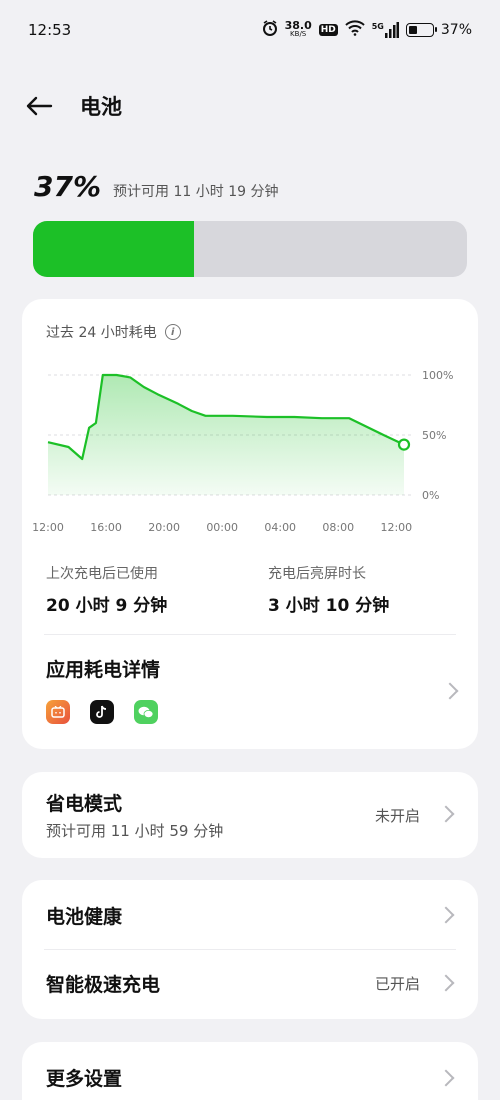  I want to click on battery-estimate: 预计可用 11 小时 19 分钟, so click(196, 192).